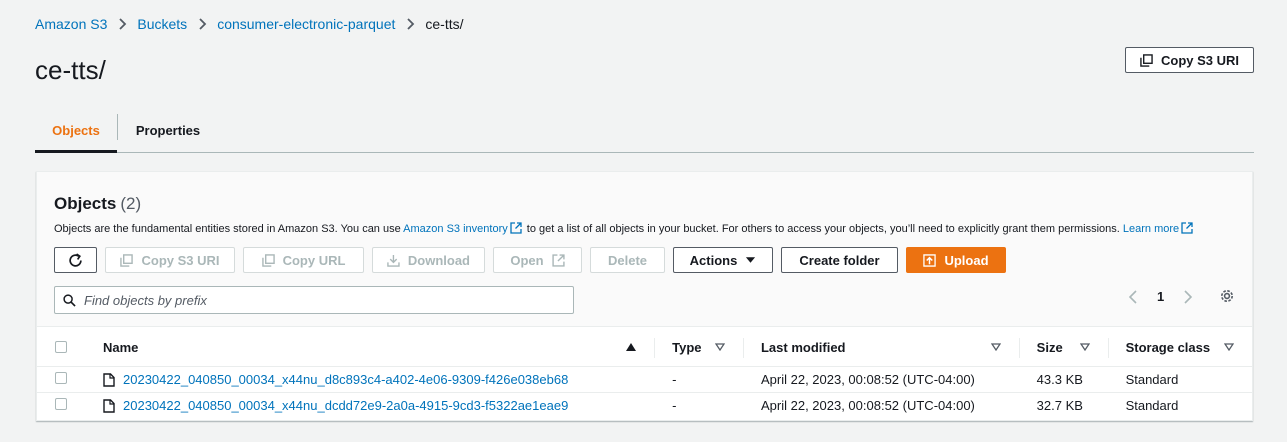 The width and height of the screenshot is (1287, 442). I want to click on create-folder-label: Create folder, so click(839, 260).